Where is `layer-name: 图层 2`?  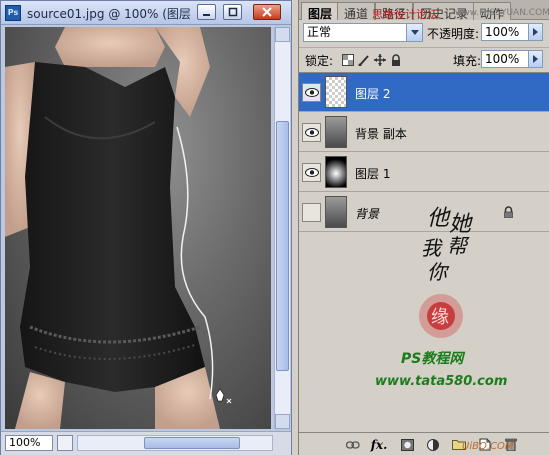 layer-name: 图层 2 is located at coordinates (373, 94).